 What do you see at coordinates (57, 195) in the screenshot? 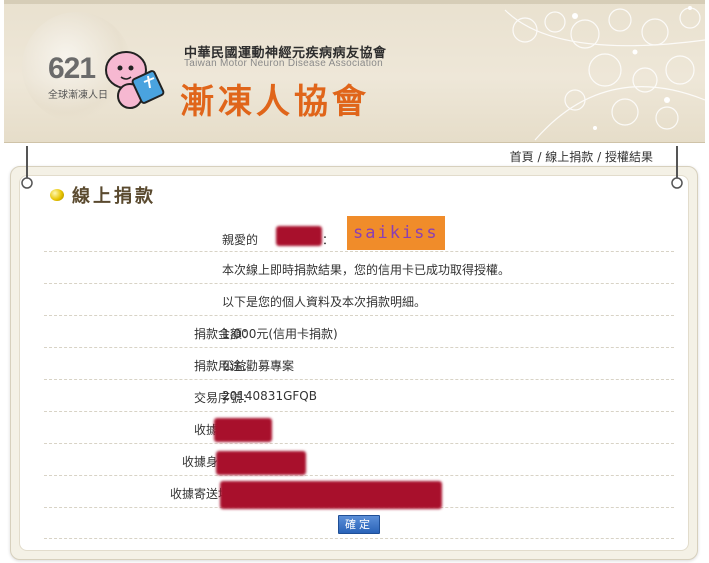
I see `section-bullet-icon` at bounding box center [57, 195].